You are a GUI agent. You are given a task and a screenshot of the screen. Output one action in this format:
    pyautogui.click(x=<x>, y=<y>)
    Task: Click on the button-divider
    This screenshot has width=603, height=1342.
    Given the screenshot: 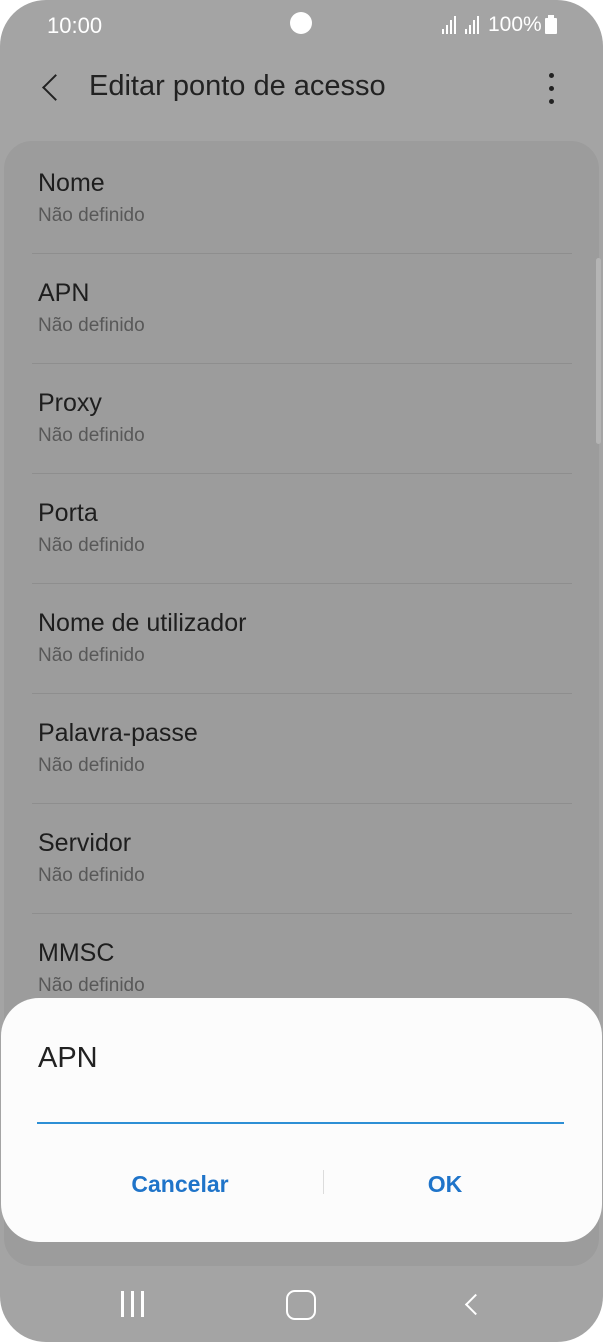 What is the action you would take?
    pyautogui.click(x=323, y=1182)
    